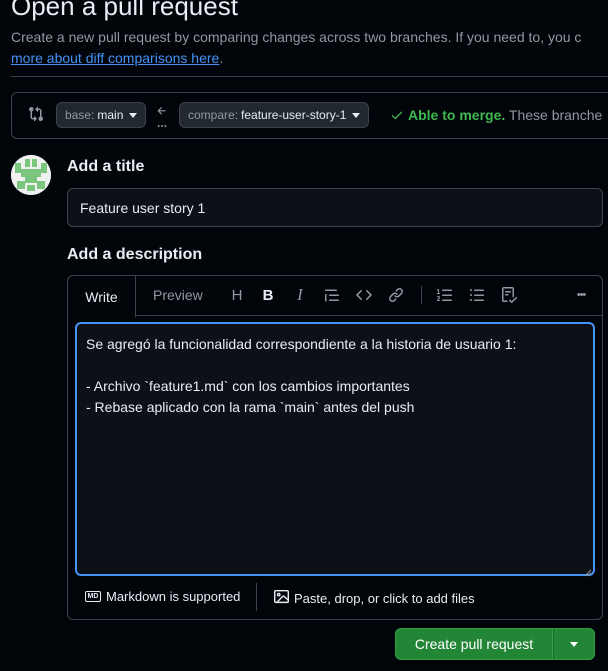  Describe the element at coordinates (332, 295) in the screenshot. I see `quote-icon` at that location.